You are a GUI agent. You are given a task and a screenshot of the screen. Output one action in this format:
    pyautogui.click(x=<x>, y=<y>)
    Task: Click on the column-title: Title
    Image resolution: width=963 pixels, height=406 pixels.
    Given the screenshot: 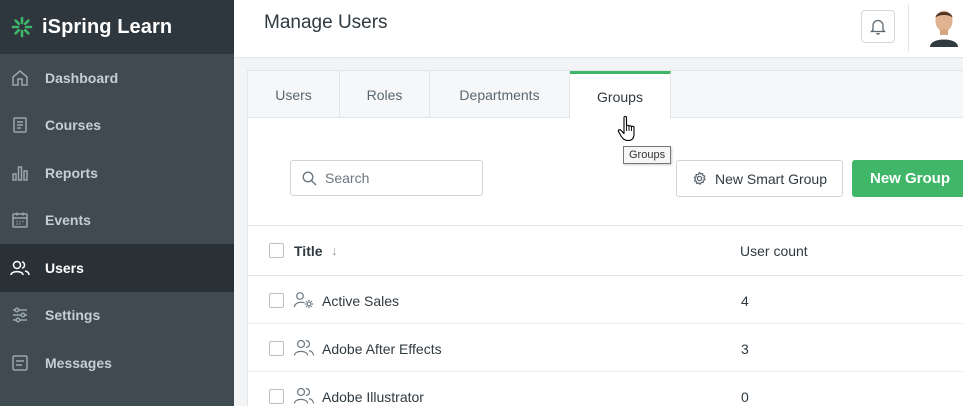 What is the action you would take?
    pyautogui.click(x=308, y=251)
    